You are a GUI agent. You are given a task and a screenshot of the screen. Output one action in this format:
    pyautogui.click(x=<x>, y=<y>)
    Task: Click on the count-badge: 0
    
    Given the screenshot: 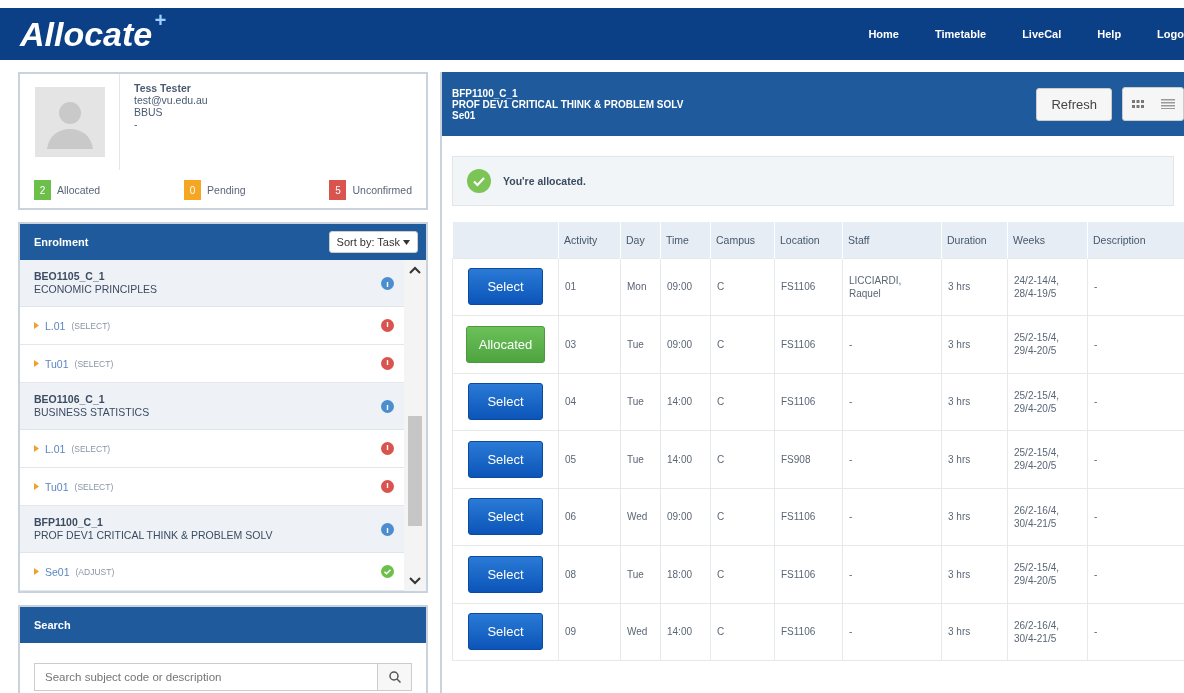 What is the action you would take?
    pyautogui.click(x=193, y=190)
    